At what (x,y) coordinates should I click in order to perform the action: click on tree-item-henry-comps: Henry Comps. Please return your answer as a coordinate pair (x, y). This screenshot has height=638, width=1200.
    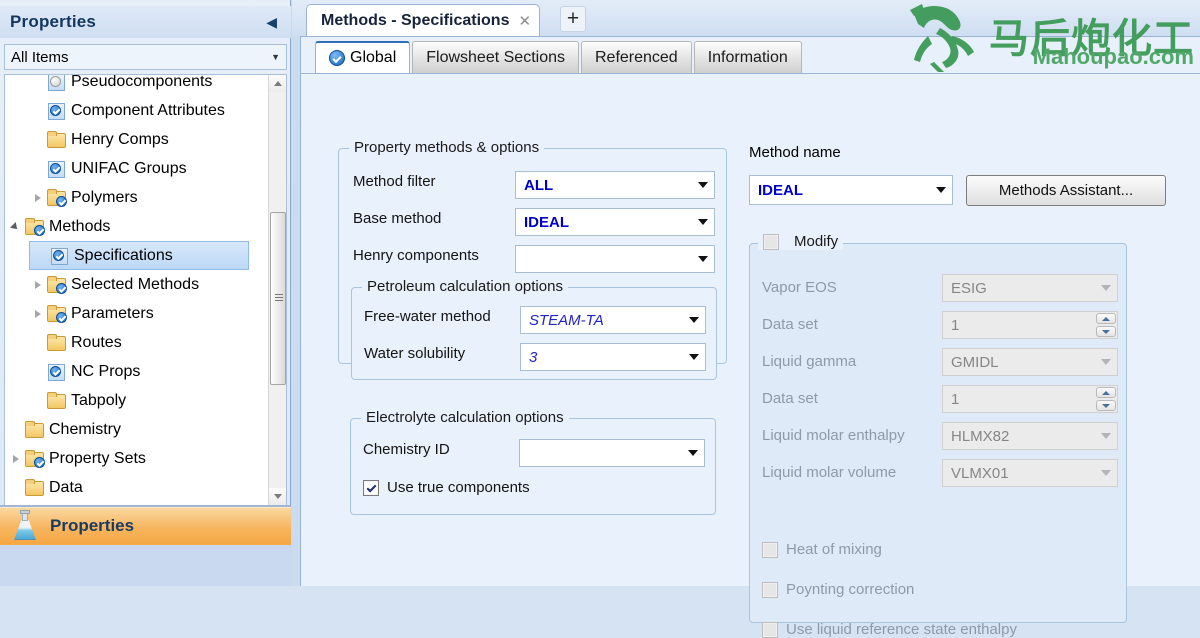
    Looking at the image, I should click on (136, 139).